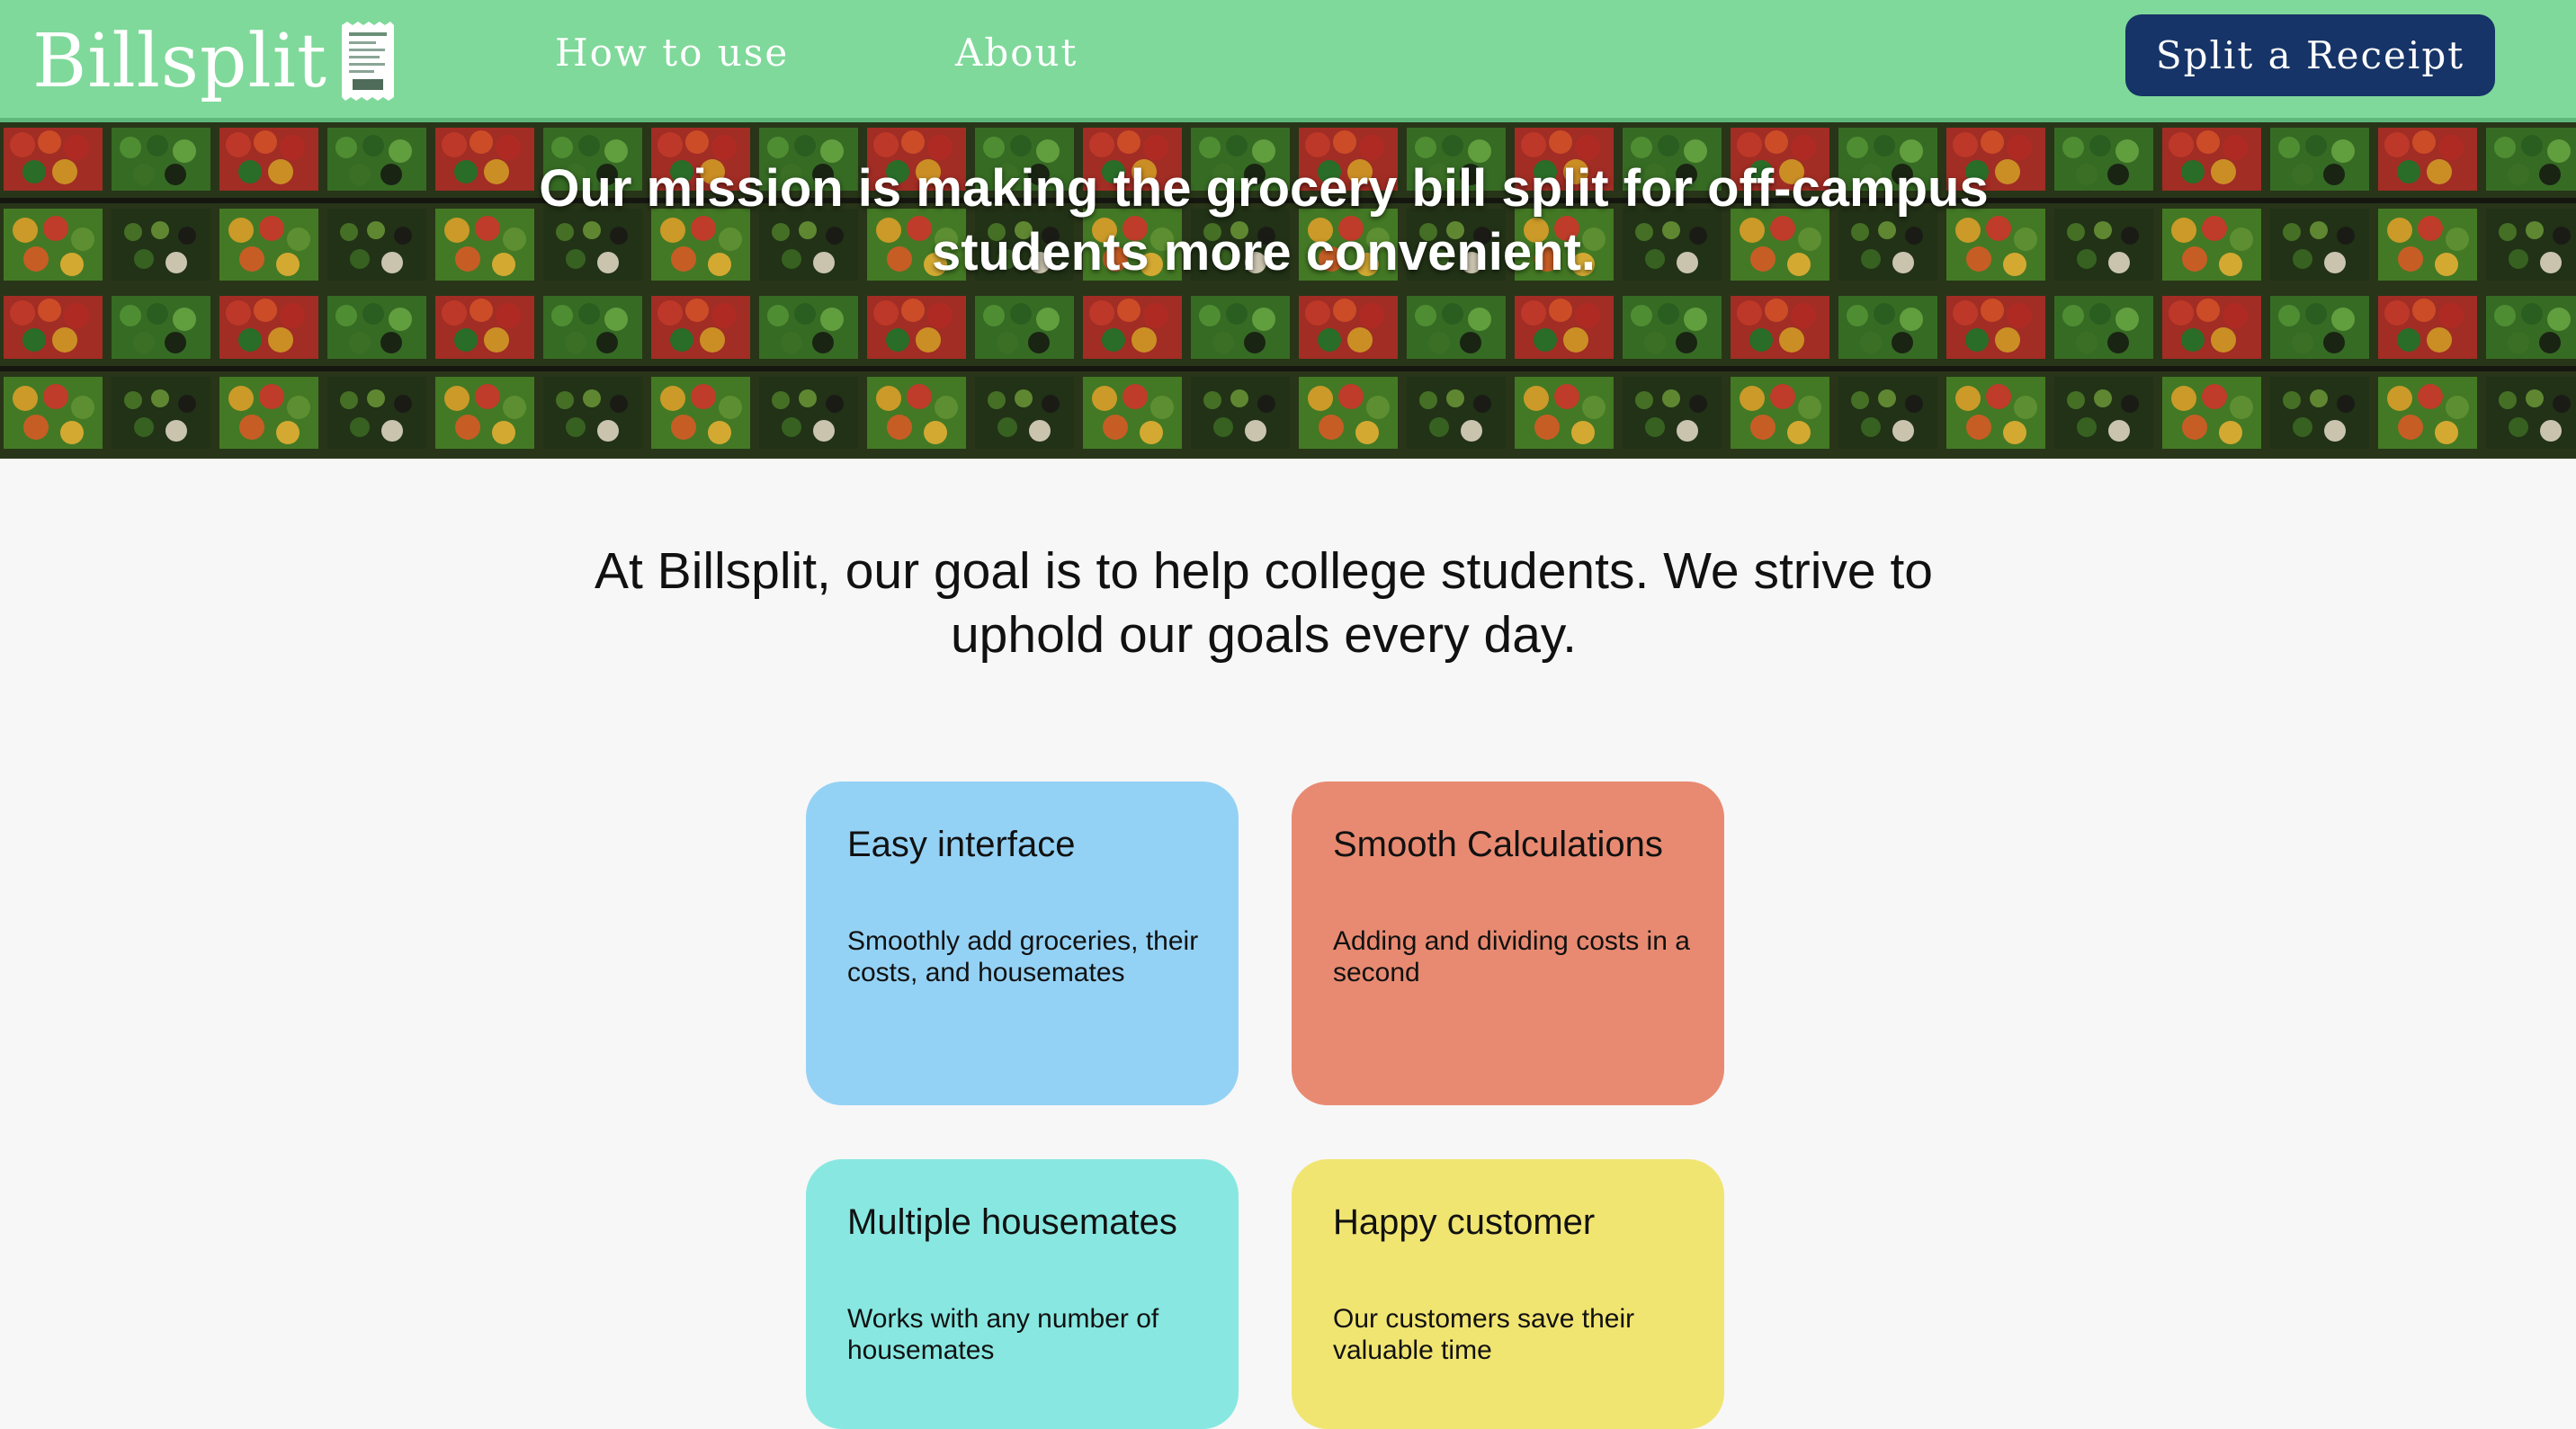  I want to click on feature-card-title: Easy interface, so click(961, 844).